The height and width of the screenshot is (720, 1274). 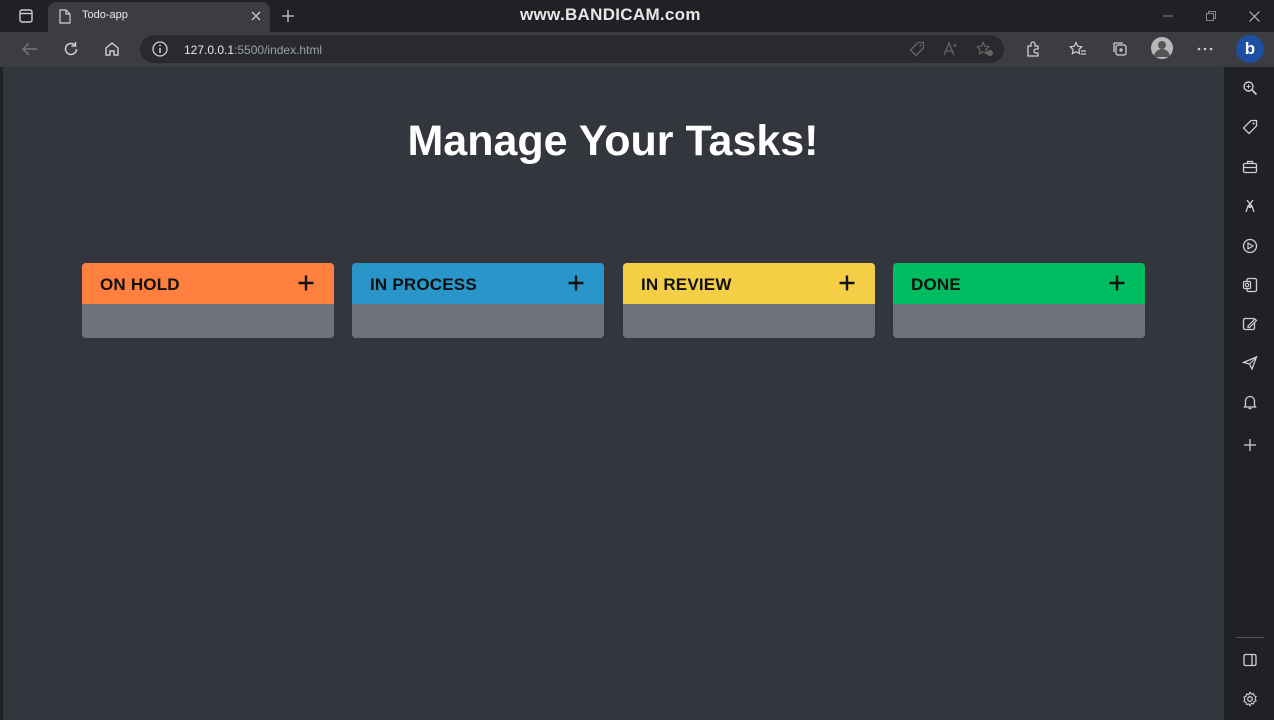 I want to click on column-title: IN PROCESS, so click(x=423, y=284).